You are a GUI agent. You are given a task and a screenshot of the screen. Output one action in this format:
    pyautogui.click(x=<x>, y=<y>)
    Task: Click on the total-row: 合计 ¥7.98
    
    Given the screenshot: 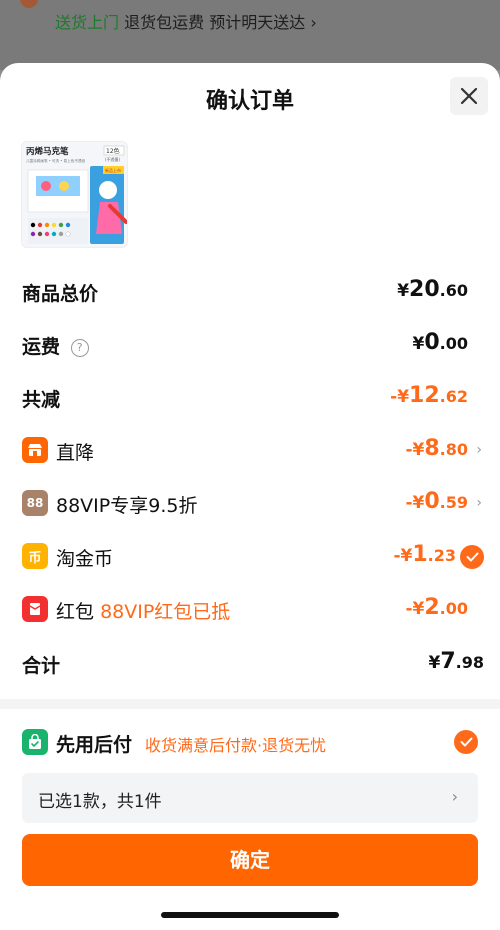 What is the action you would take?
    pyautogui.click(x=250, y=663)
    